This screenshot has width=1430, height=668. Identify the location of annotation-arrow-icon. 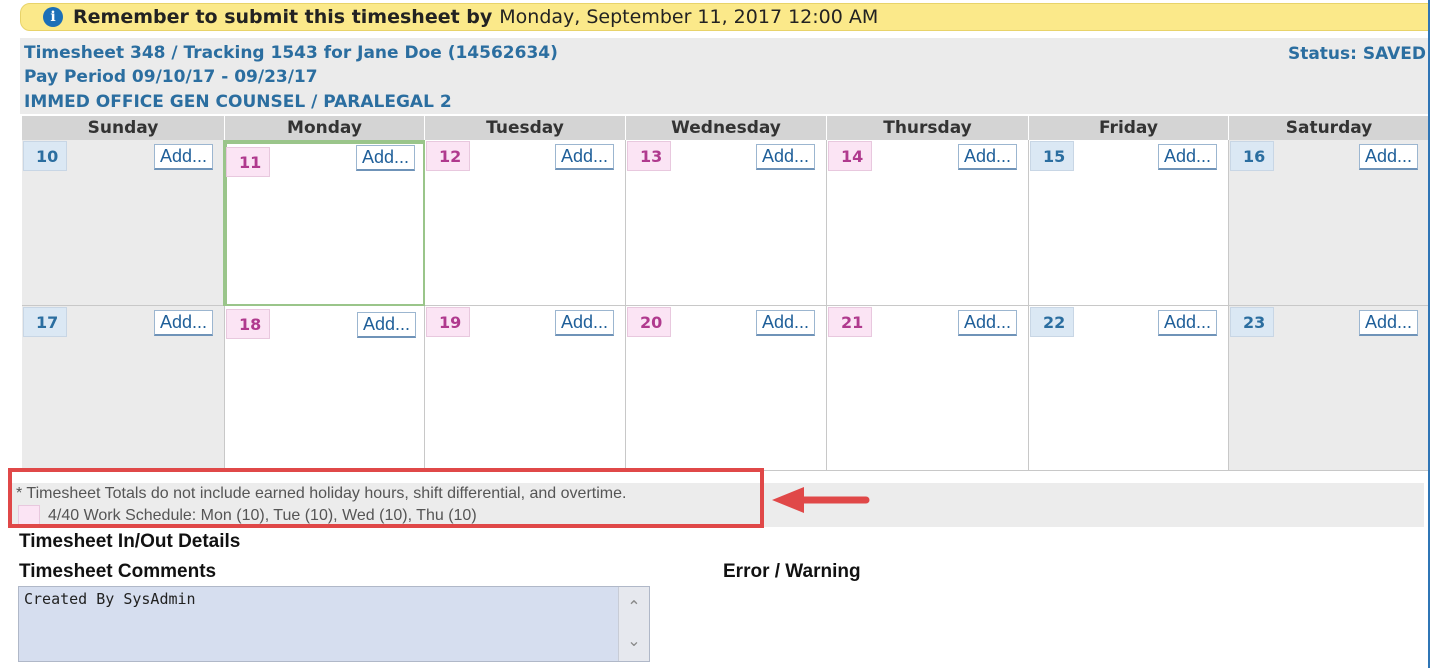
(821, 500).